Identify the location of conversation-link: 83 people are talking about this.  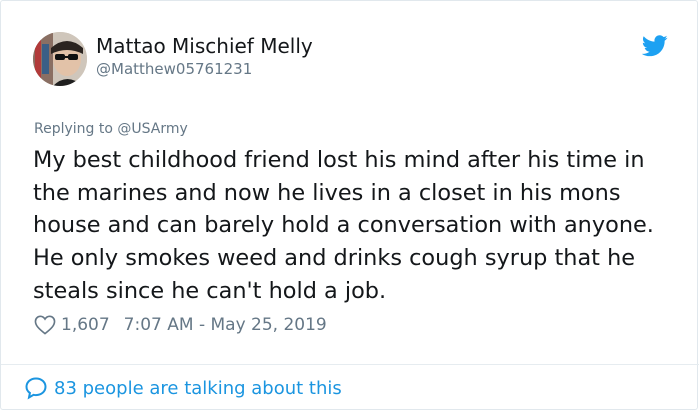
(183, 388).